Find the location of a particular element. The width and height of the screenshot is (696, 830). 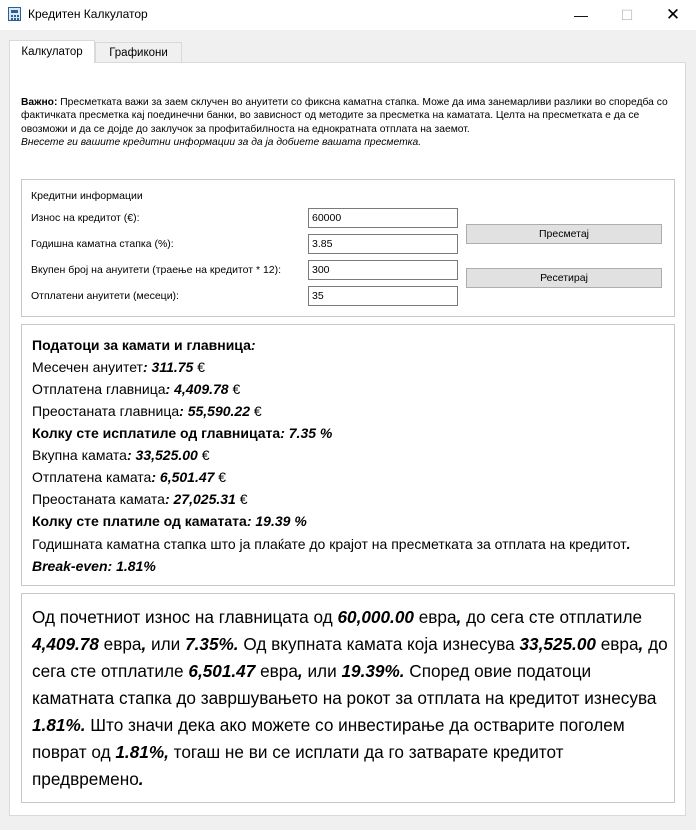

amount-label: Износ на кредитот (€): is located at coordinates (85, 218).